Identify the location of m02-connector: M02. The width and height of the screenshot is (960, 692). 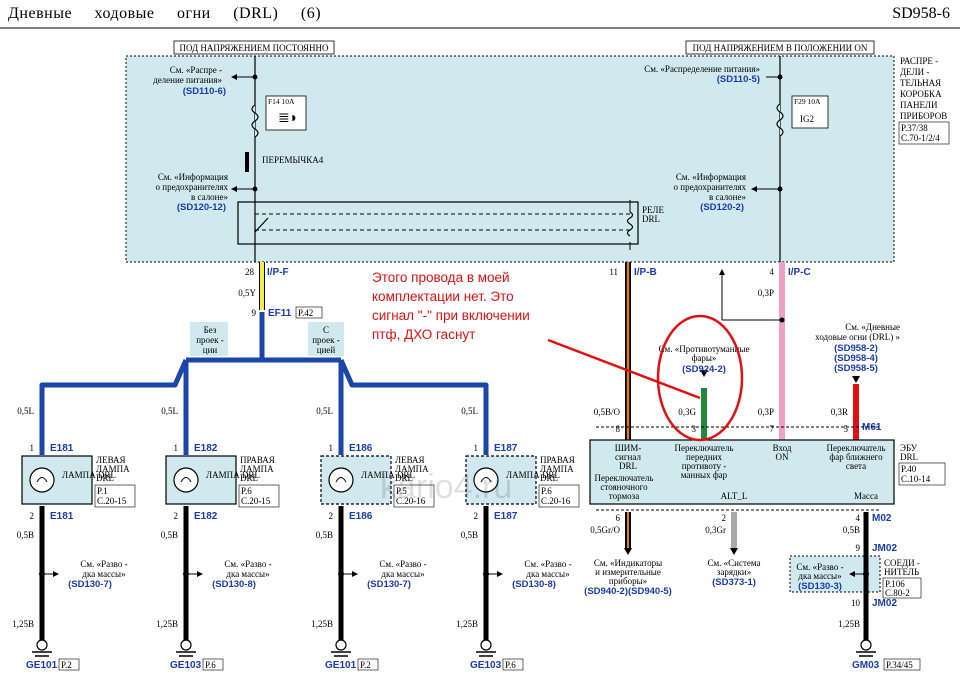
(882, 518).